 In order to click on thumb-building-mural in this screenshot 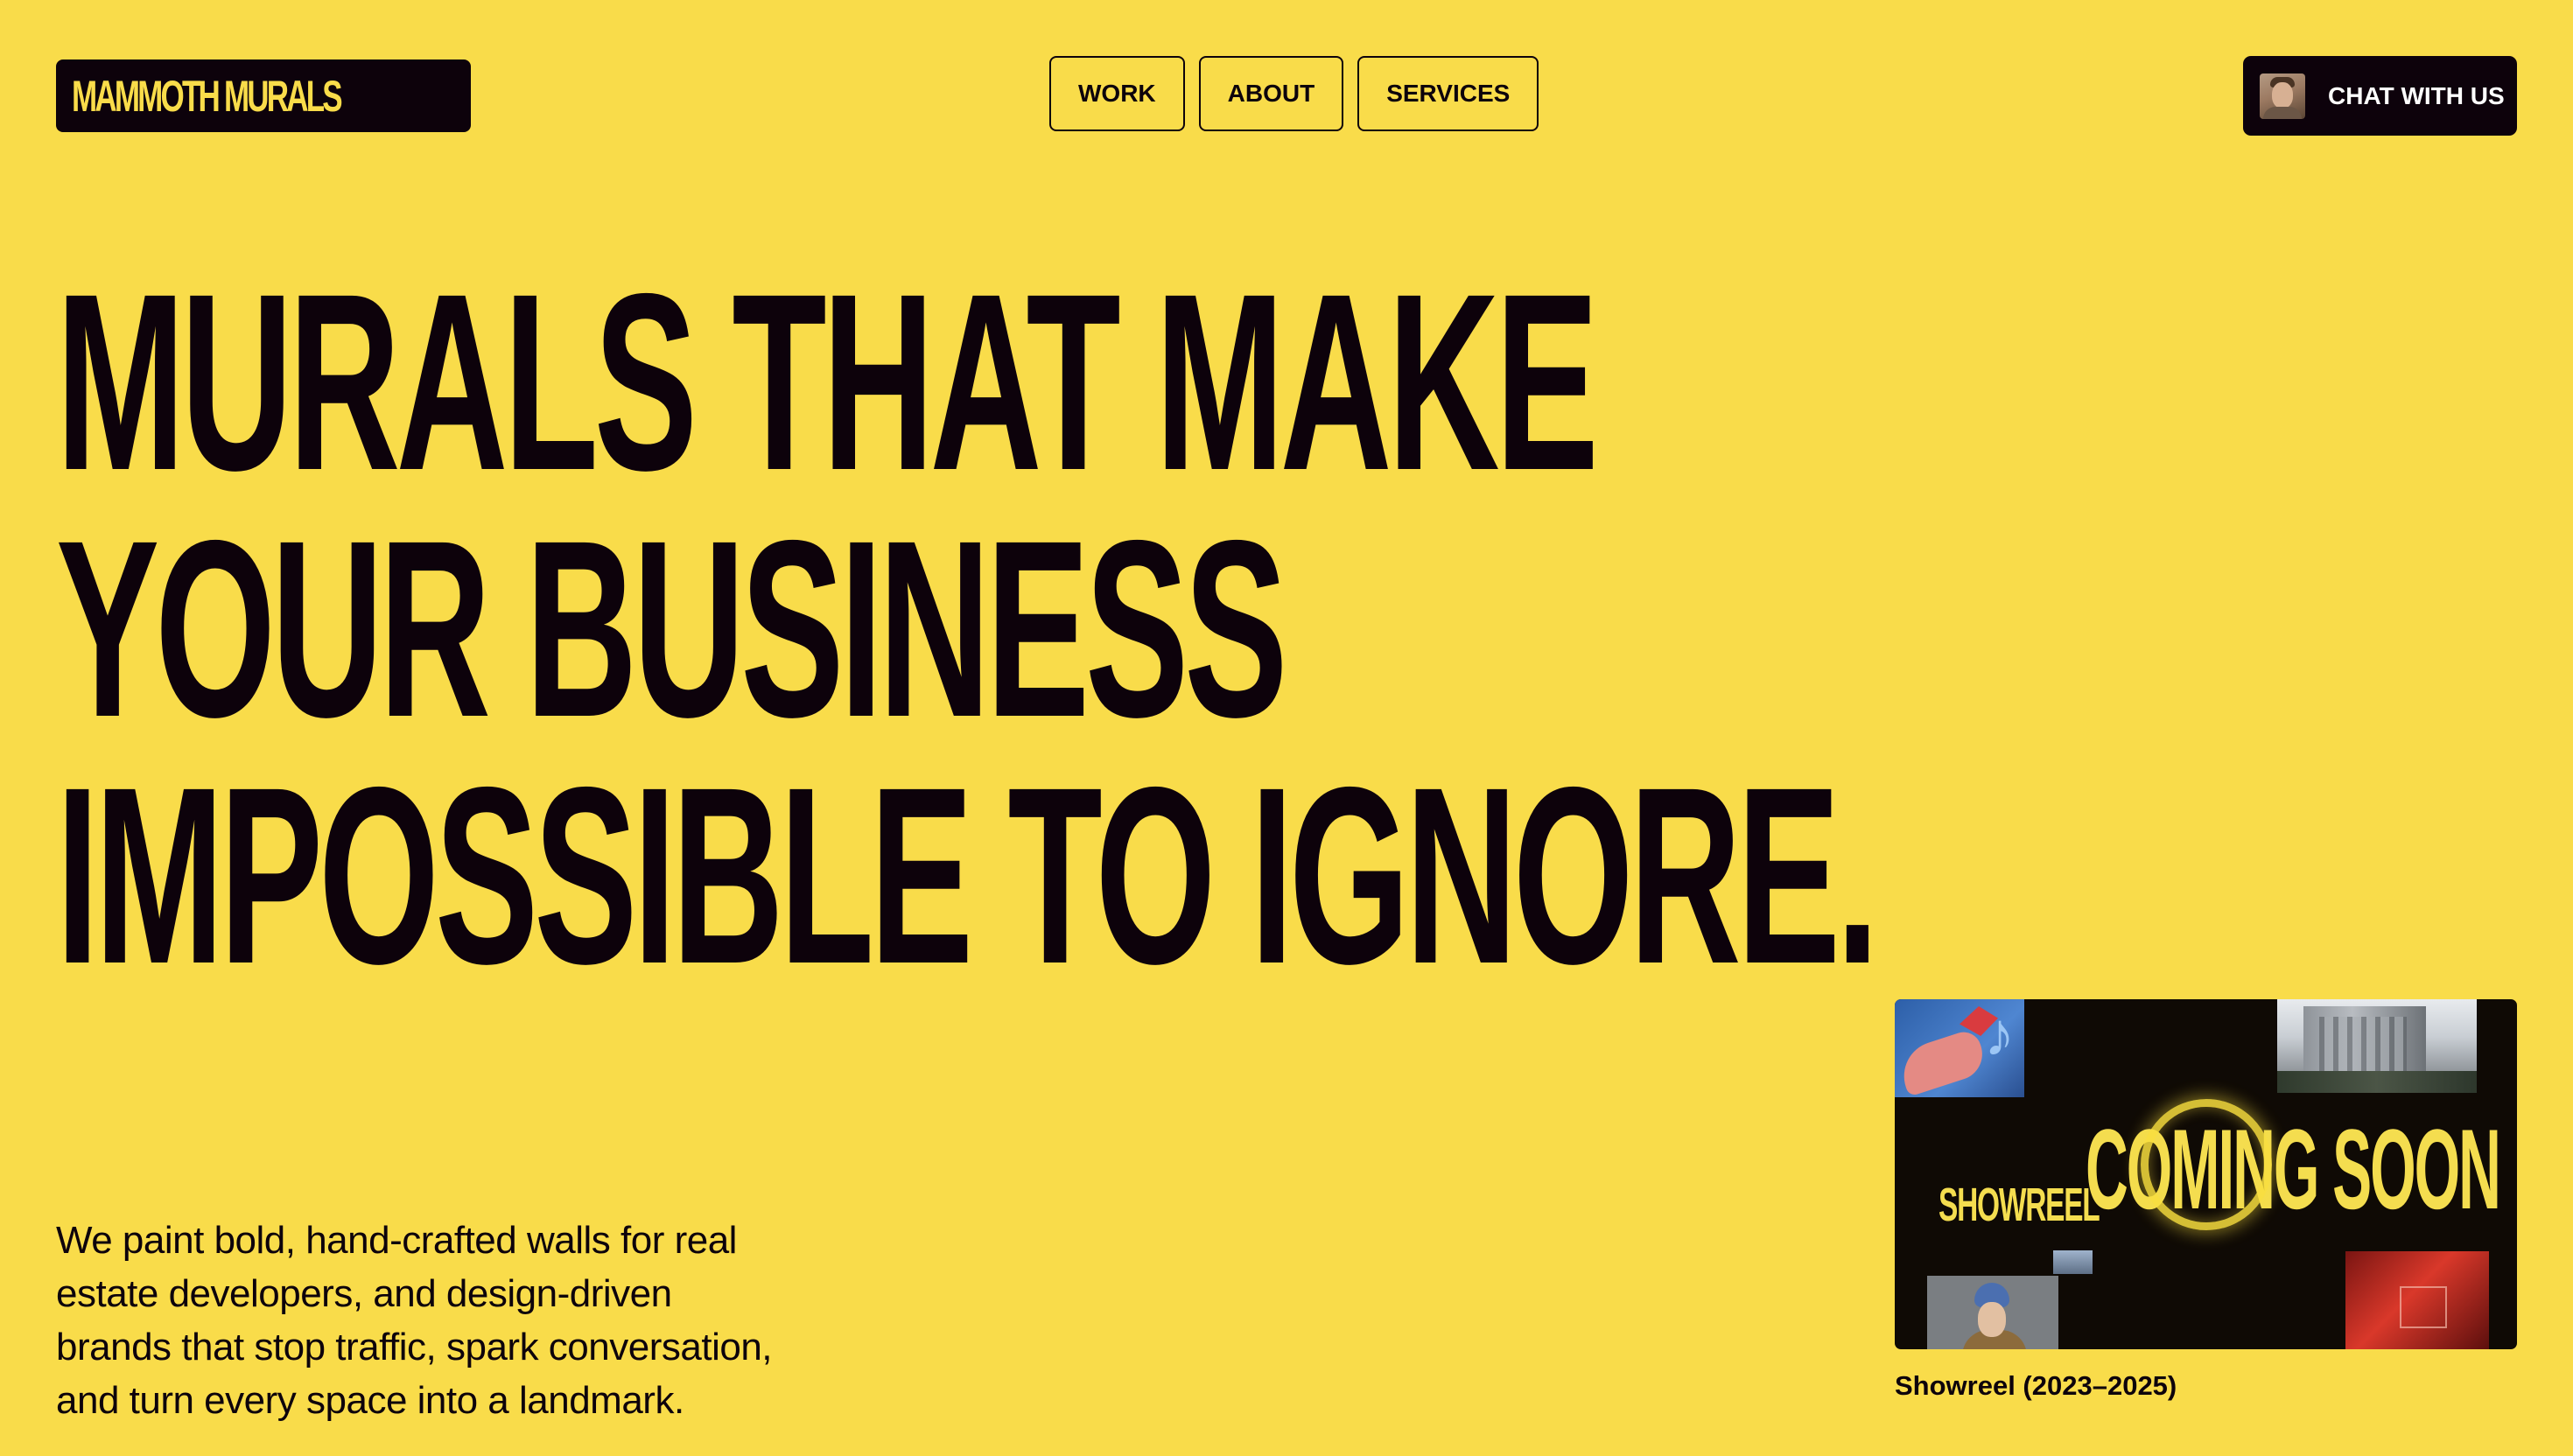, I will do `click(2377, 1046)`.